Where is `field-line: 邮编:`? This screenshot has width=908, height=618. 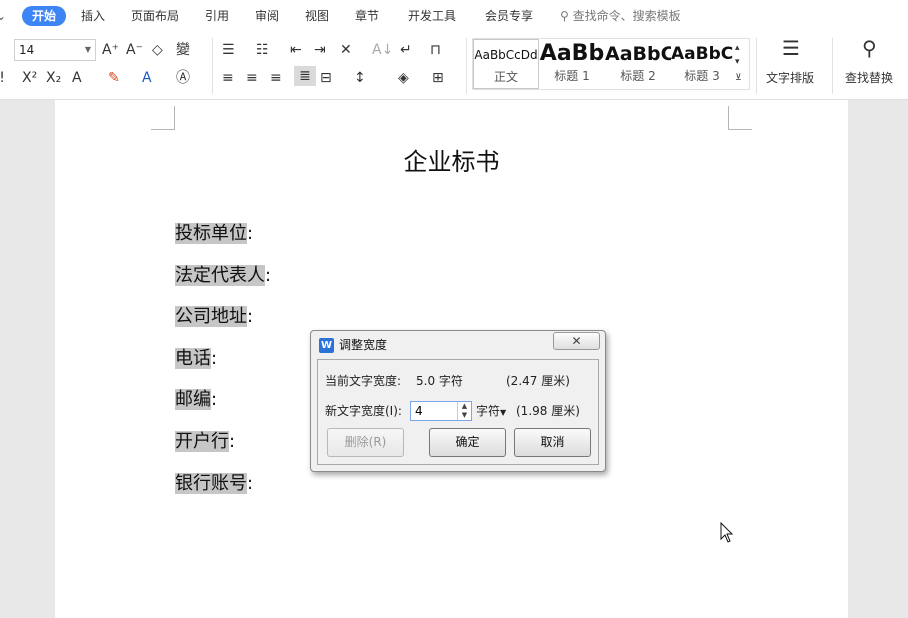 field-line: 邮编: is located at coordinates (196, 399).